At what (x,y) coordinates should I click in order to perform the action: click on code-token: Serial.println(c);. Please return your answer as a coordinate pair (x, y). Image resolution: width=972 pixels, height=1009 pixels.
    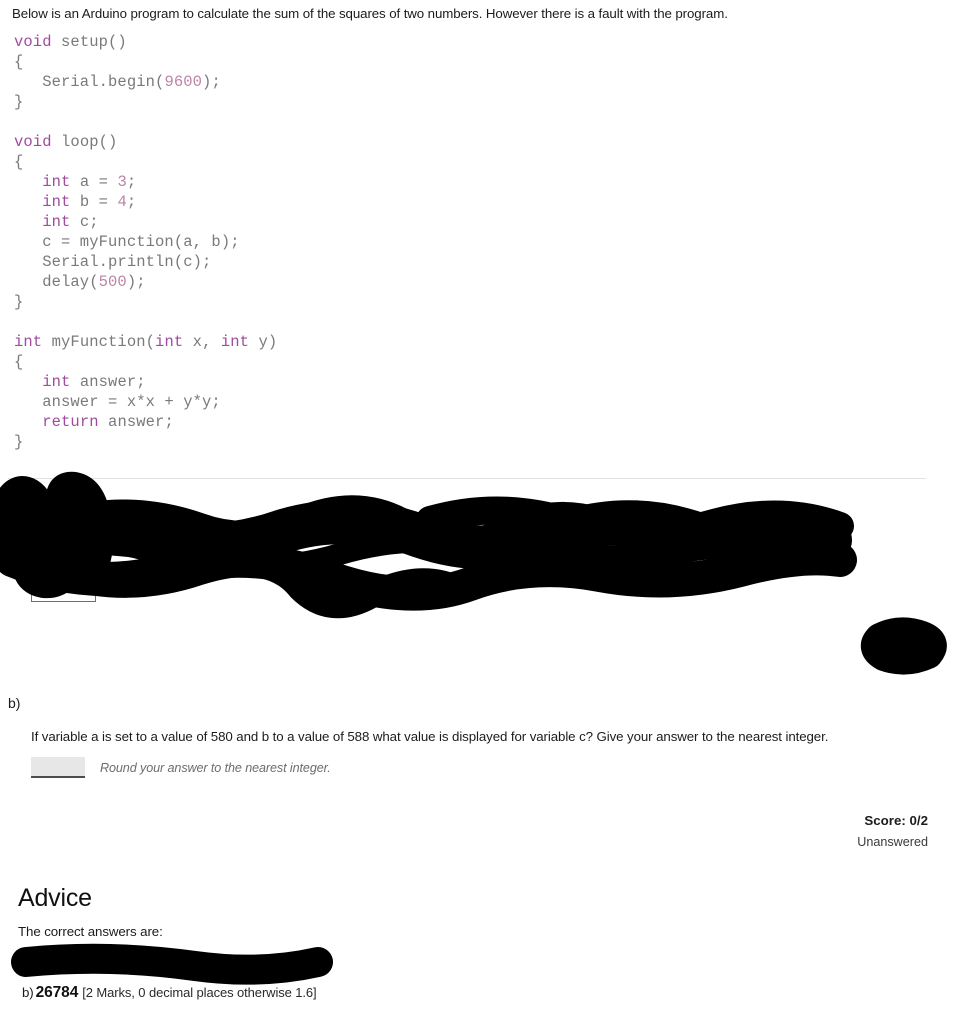
    Looking at the image, I should click on (113, 262).